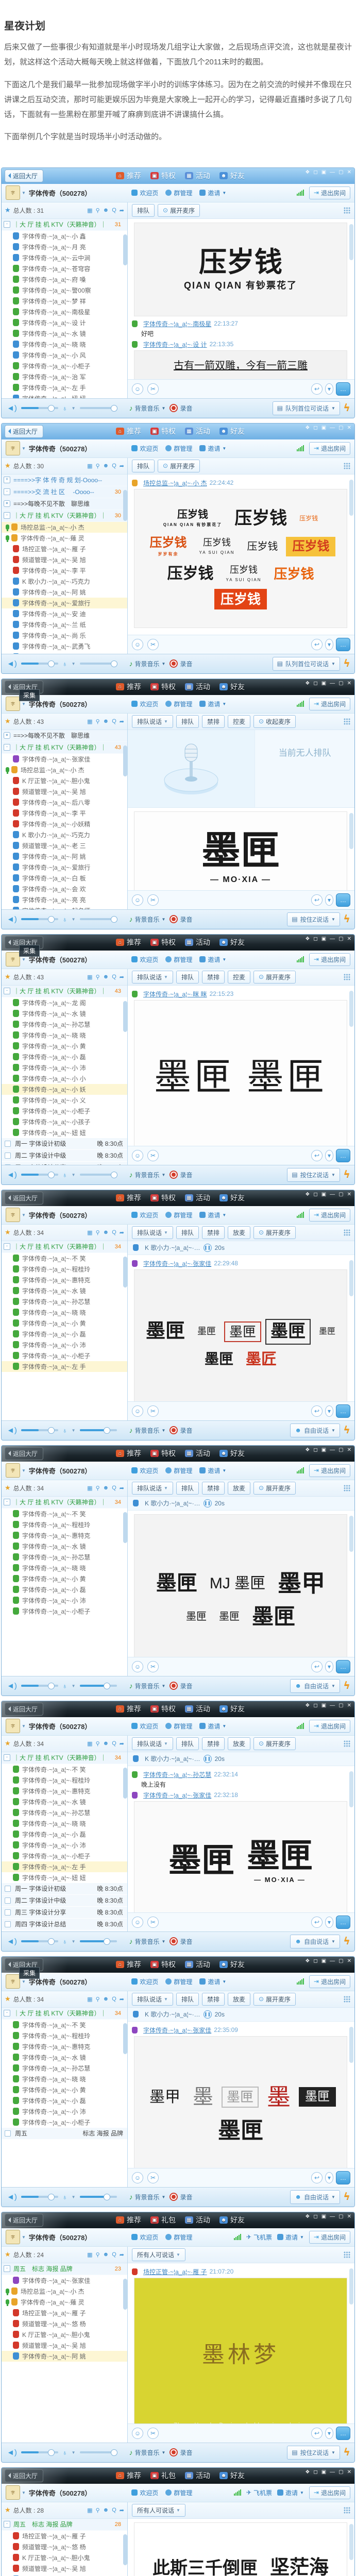 Image resolution: width=356 pixels, height=2576 pixels. I want to click on chat-messages: 墨匣 MJ 墨匣 墨甲 墨匣 墨匣 墨匣, so click(241, 1584).